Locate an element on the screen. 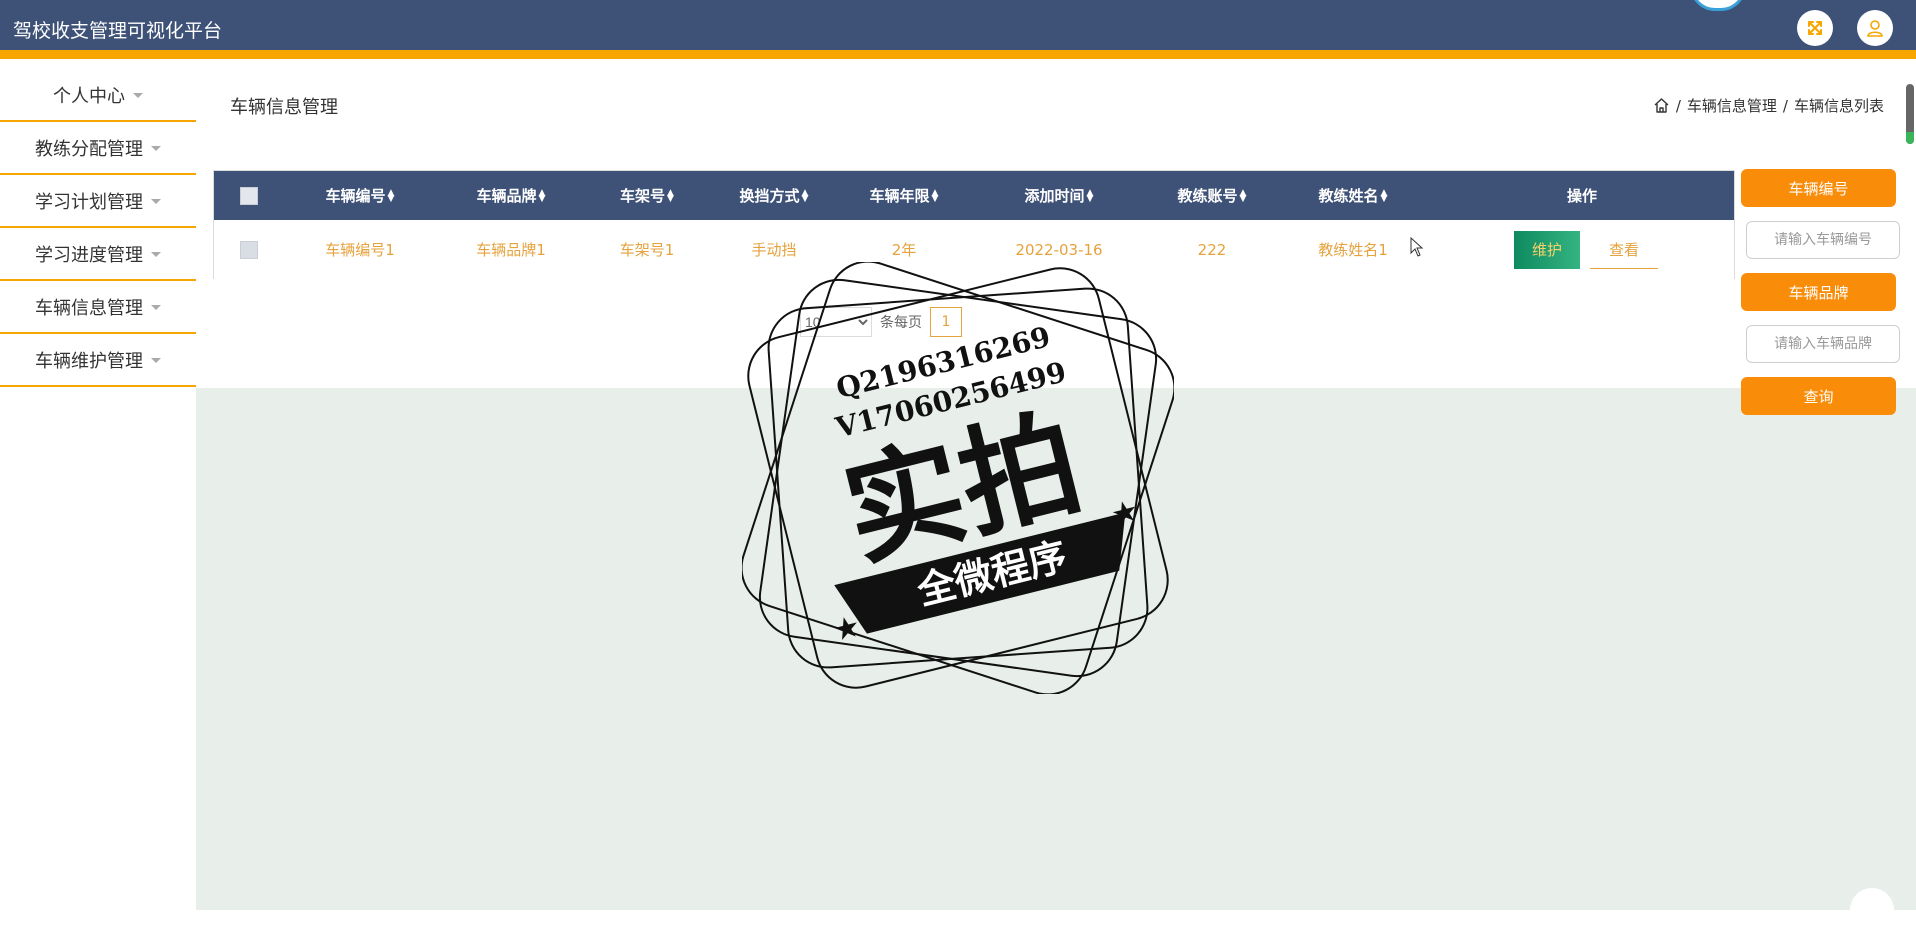 The height and width of the screenshot is (932, 1916). back-to-top-button is located at coordinates (1872, 910).